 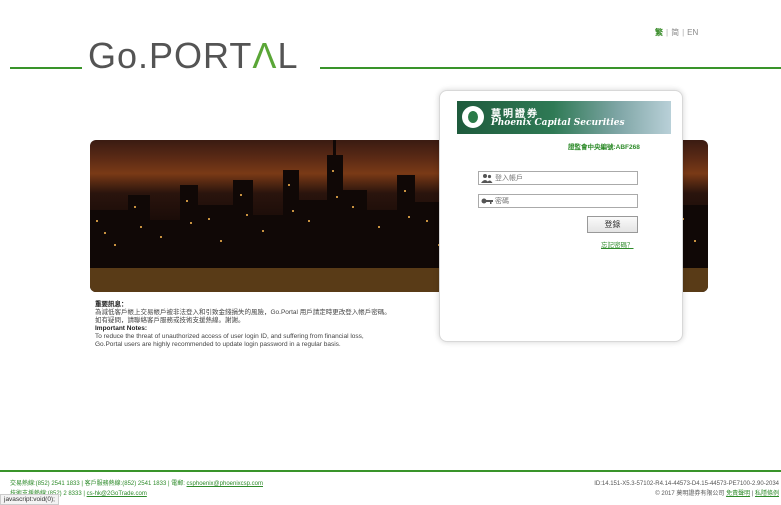 What do you see at coordinates (564, 178) in the screenshot?
I see `username-input` at bounding box center [564, 178].